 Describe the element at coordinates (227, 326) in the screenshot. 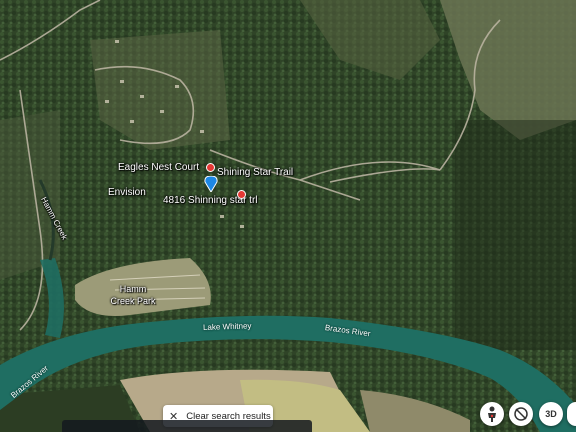

I see `label-lake-whitney: Lake Whitney` at that location.